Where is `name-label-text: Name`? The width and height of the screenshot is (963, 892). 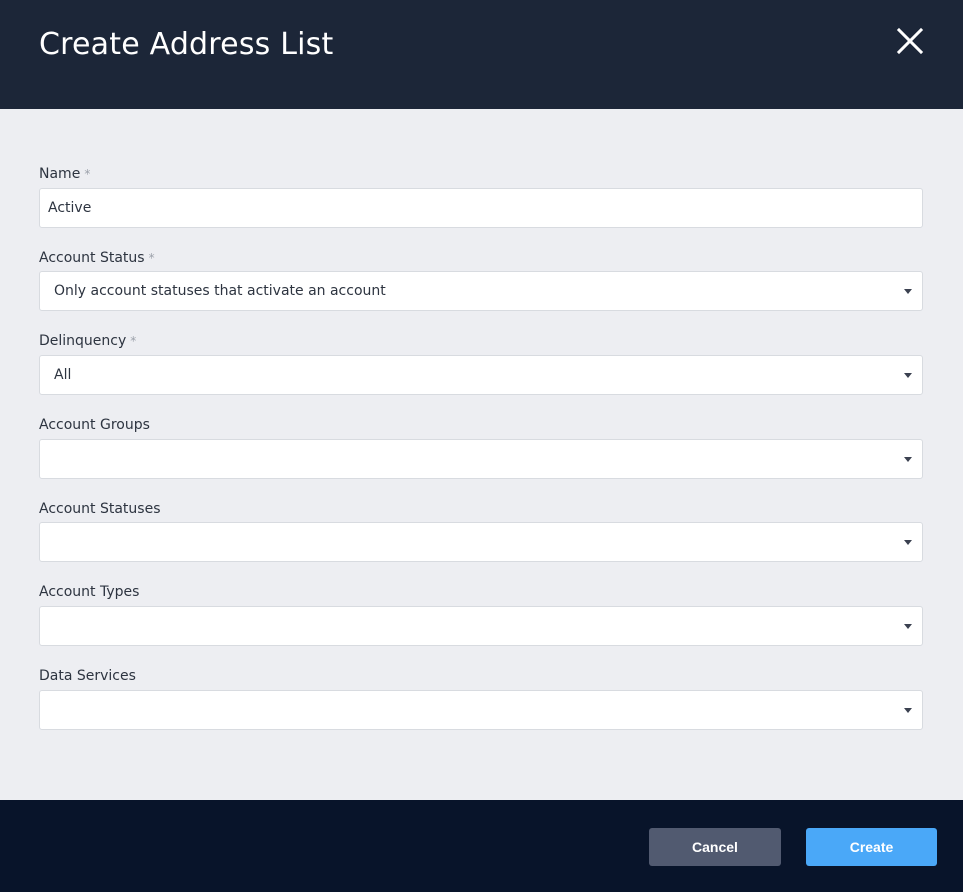
name-label-text: Name is located at coordinates (60, 174).